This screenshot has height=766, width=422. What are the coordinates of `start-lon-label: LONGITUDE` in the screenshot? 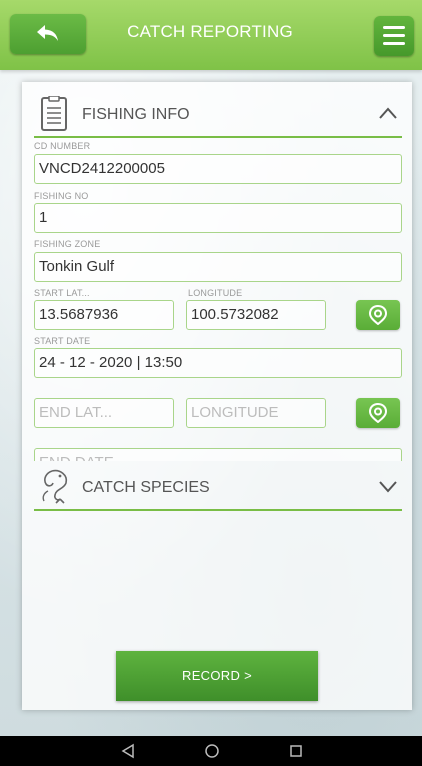 It's located at (215, 293).